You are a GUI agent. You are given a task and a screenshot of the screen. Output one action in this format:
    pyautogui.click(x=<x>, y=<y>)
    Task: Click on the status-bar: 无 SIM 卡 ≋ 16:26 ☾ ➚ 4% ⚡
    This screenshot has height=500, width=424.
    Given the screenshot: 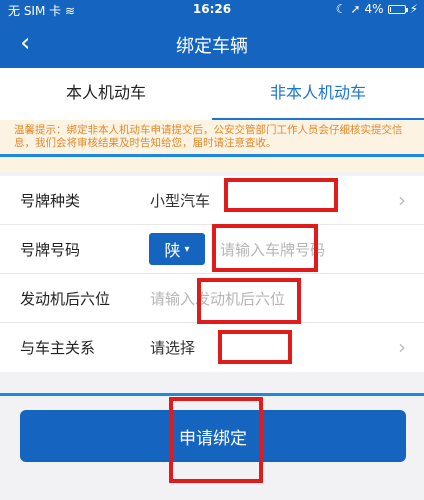 What is the action you would take?
    pyautogui.click(x=212, y=10)
    